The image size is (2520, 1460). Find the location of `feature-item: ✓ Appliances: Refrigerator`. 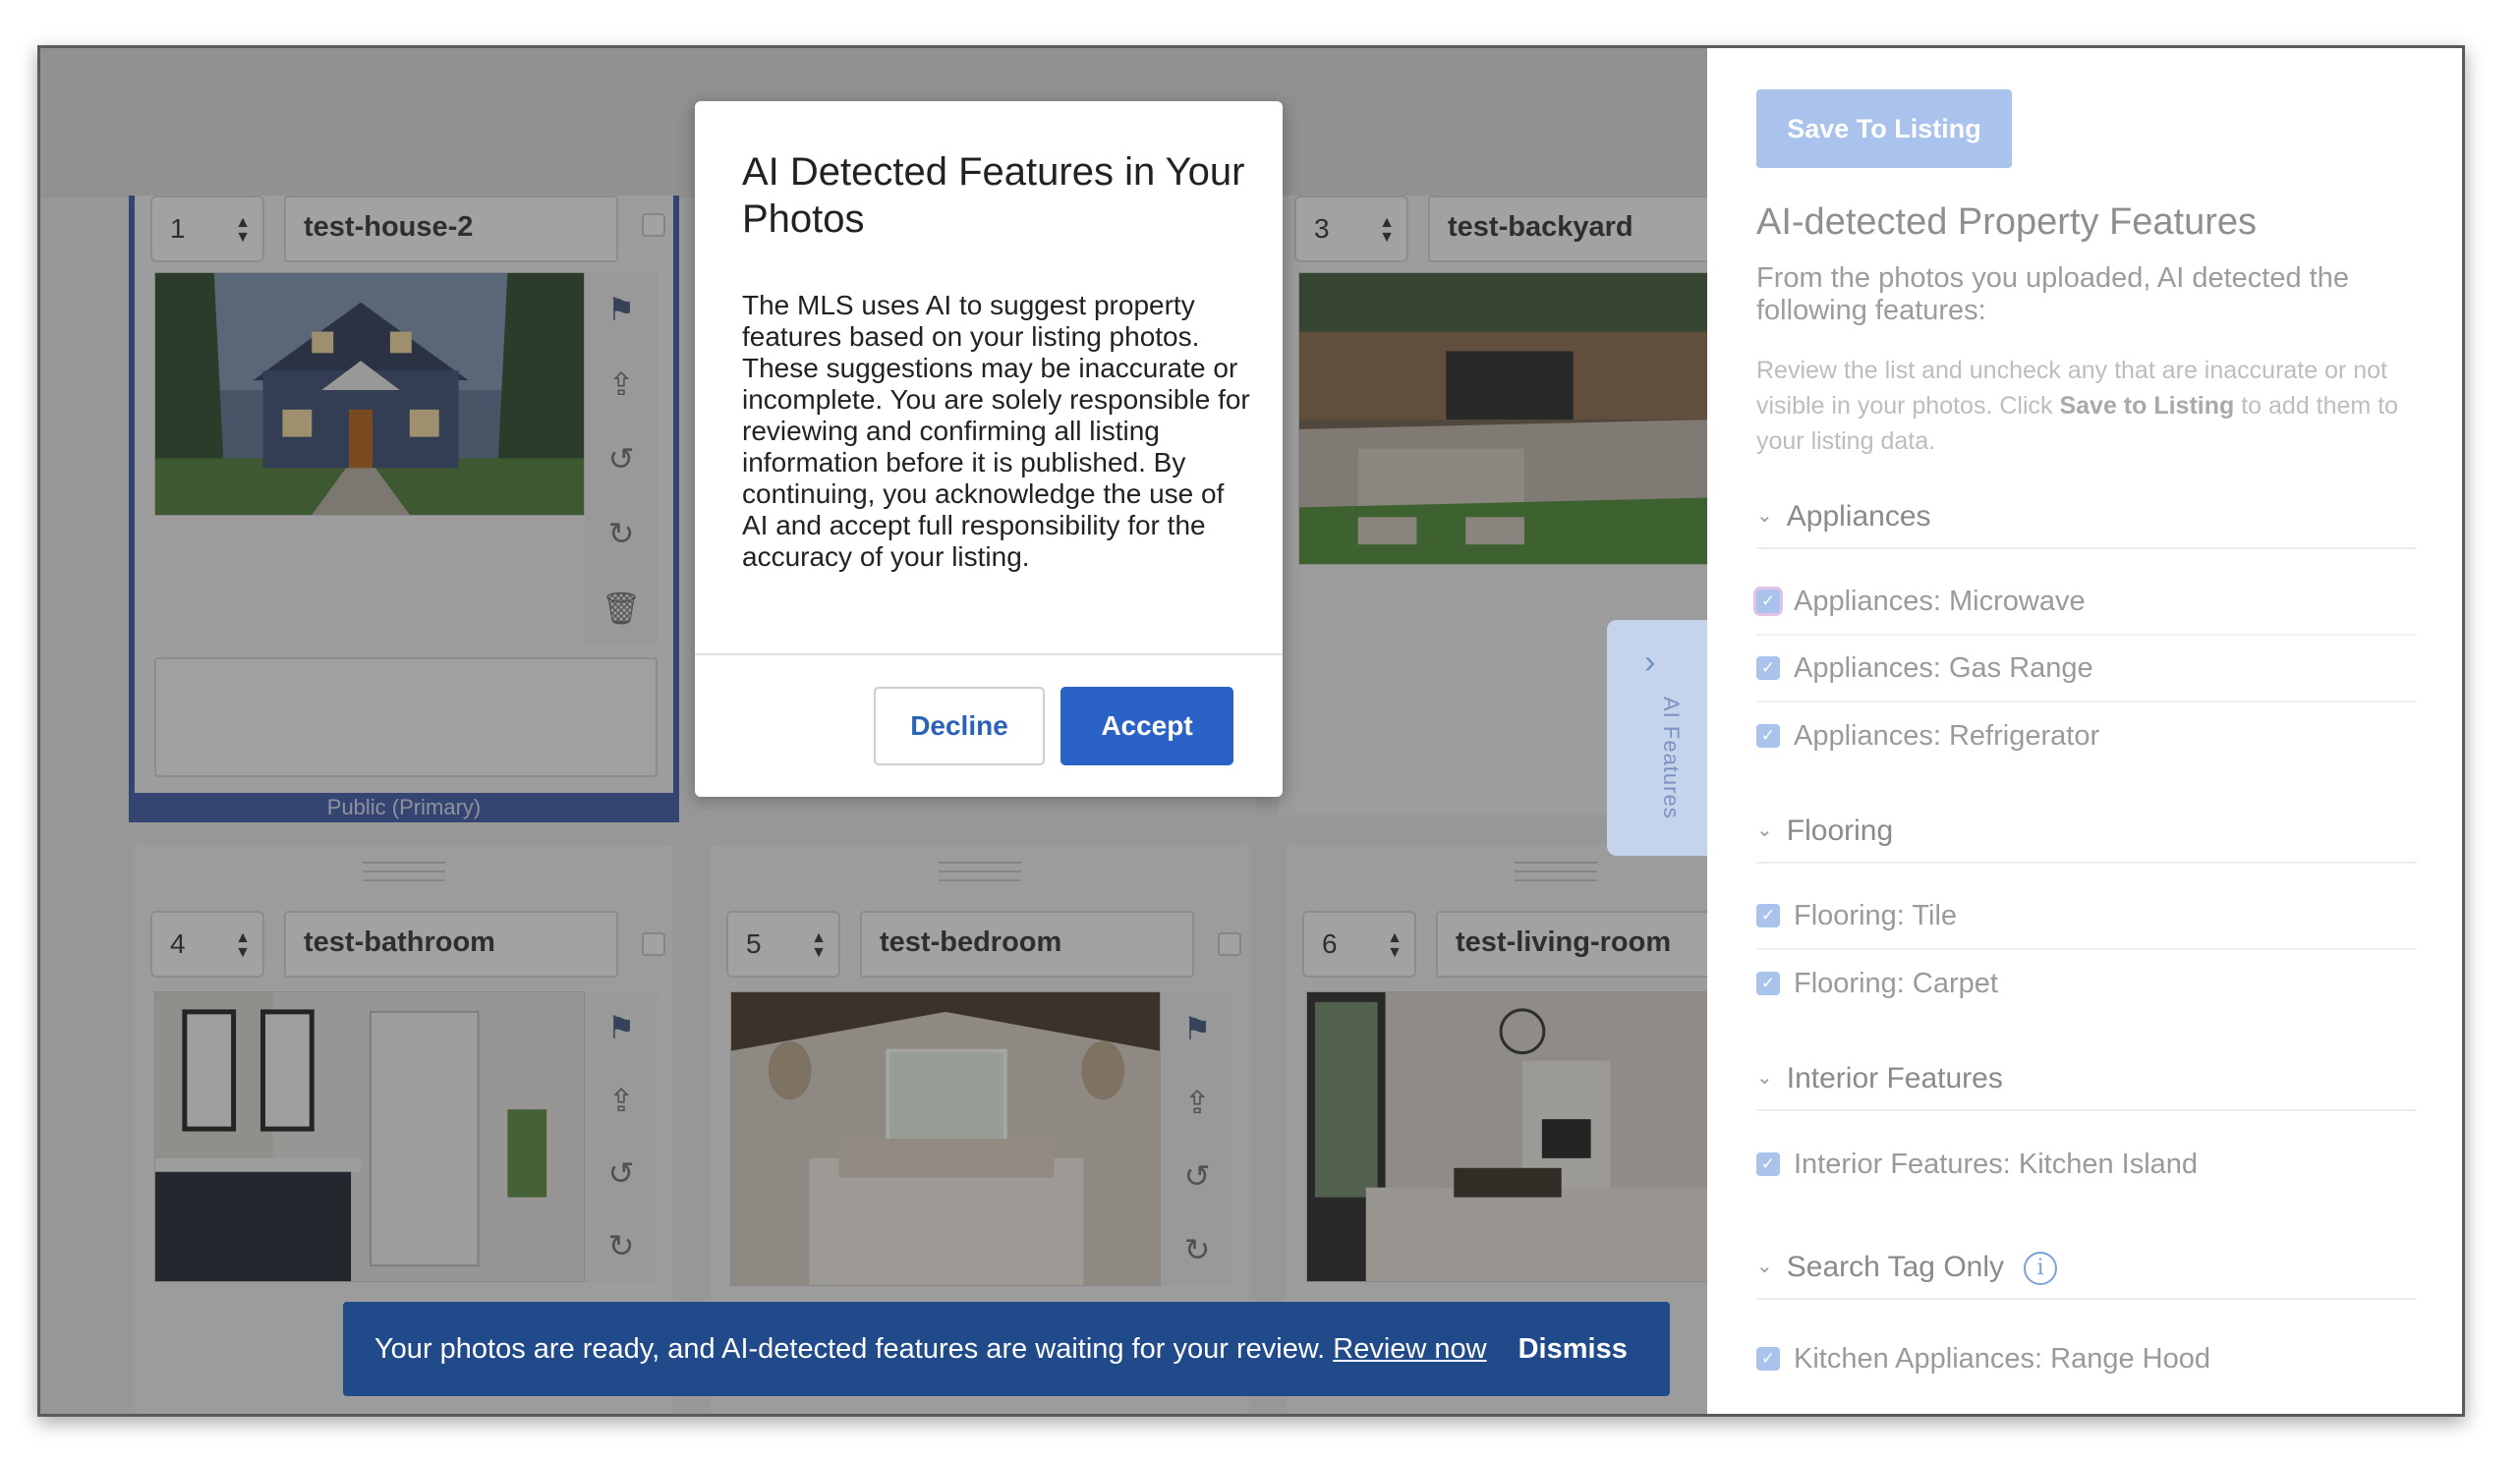

feature-item: ✓ Appliances: Refrigerator is located at coordinates (2086, 735).